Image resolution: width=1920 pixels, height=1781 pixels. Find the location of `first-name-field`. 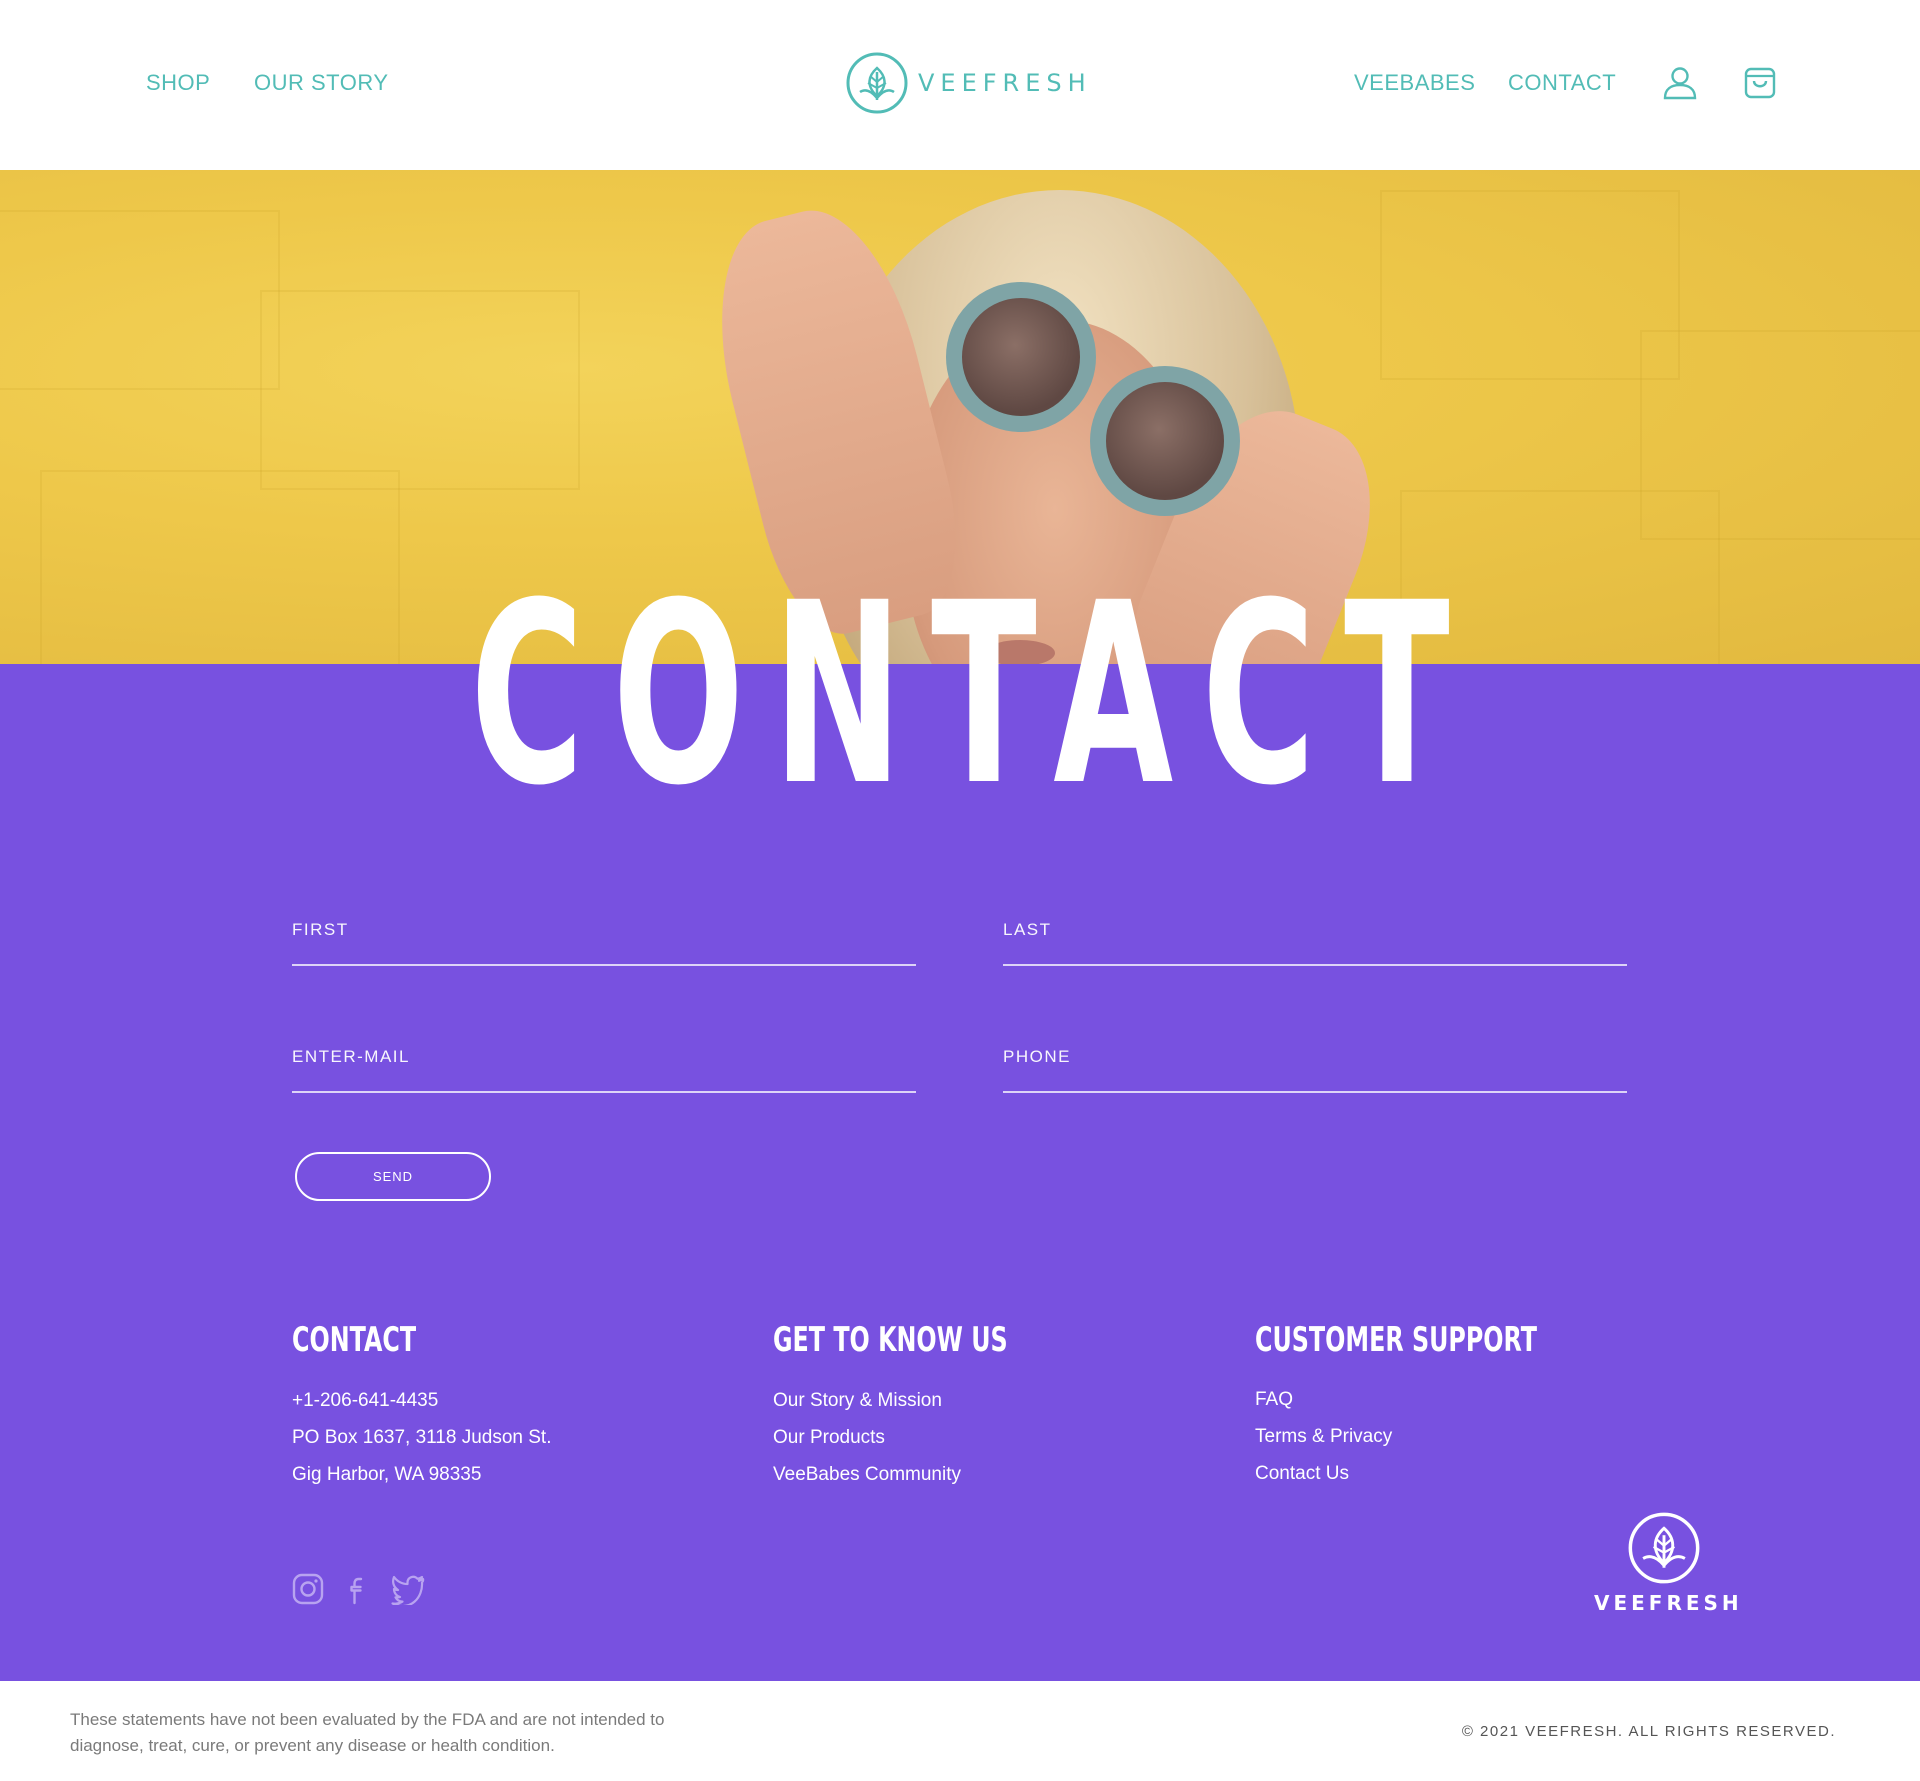

first-name-field is located at coordinates (604, 936).